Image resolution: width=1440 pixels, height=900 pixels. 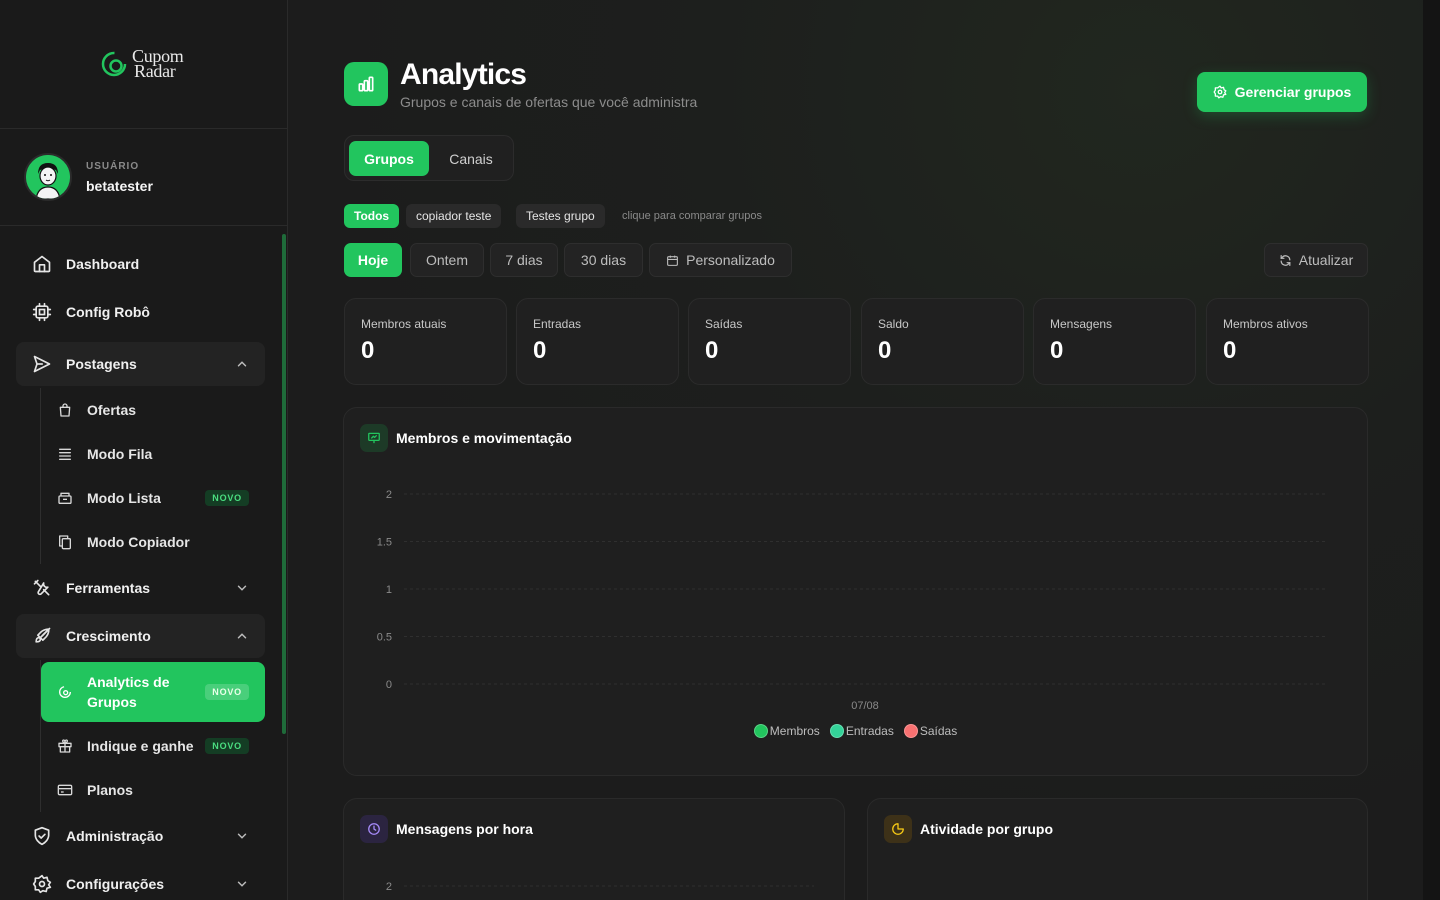 What do you see at coordinates (42, 588) in the screenshot?
I see `tools-icon` at bounding box center [42, 588].